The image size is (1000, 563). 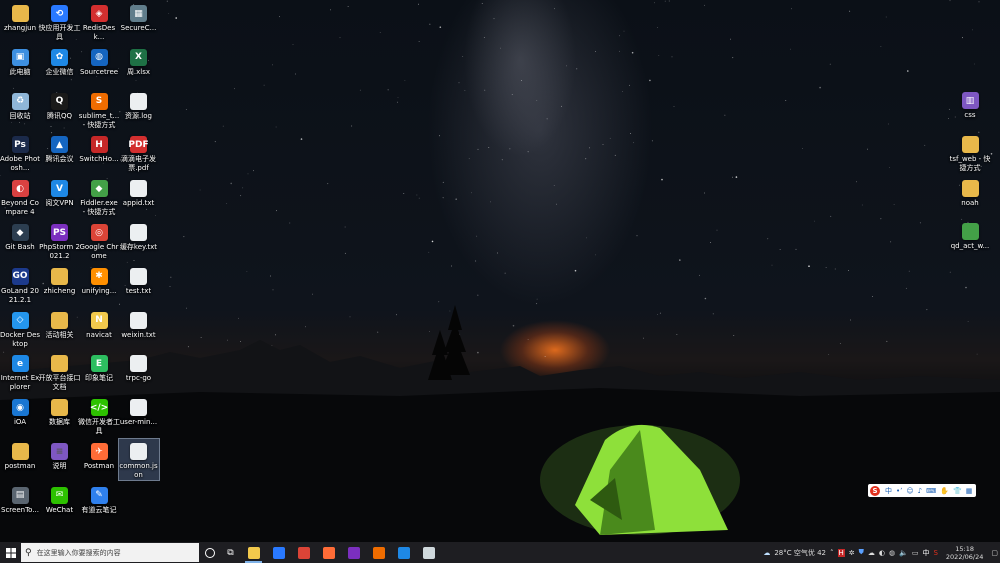 What do you see at coordinates (209, 552) in the screenshot?
I see `cortana-button` at bounding box center [209, 552].